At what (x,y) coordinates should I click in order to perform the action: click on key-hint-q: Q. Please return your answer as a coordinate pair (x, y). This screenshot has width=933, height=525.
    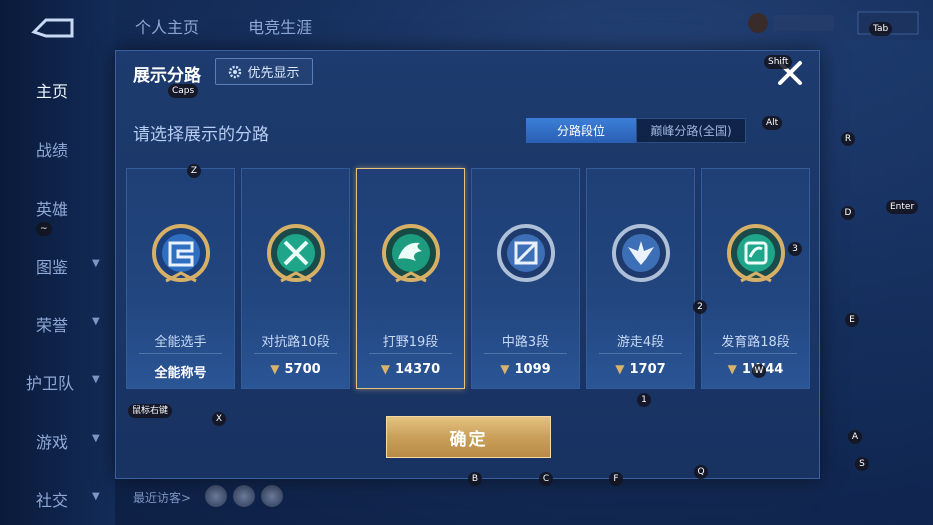
    Looking at the image, I should click on (701, 472).